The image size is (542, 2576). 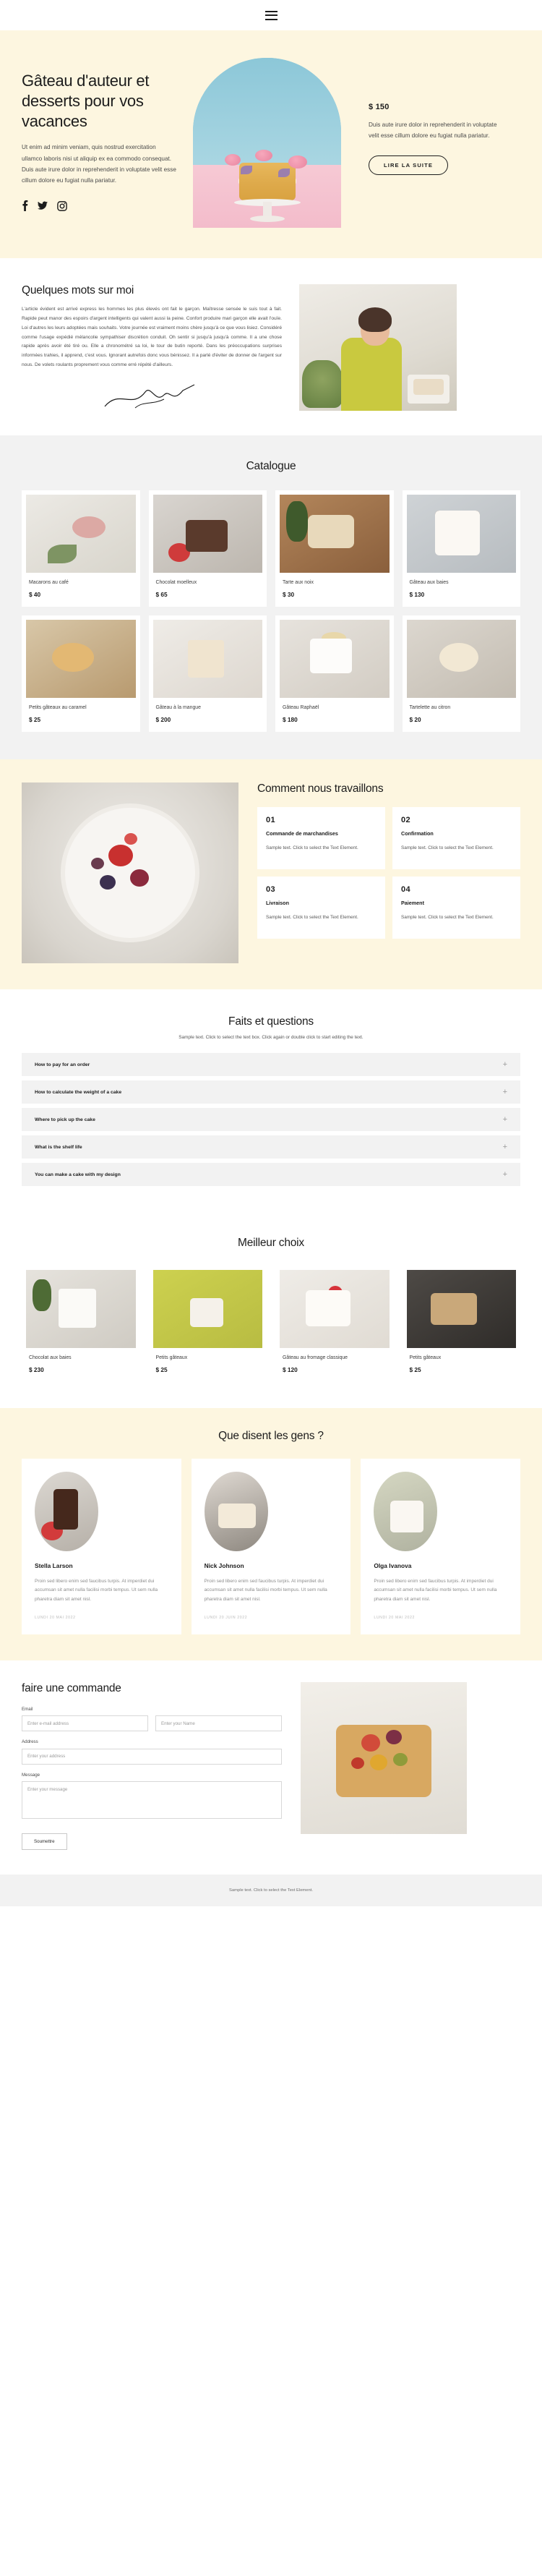 I want to click on faq-item: You can make a cake with my design +, so click(x=271, y=1174).